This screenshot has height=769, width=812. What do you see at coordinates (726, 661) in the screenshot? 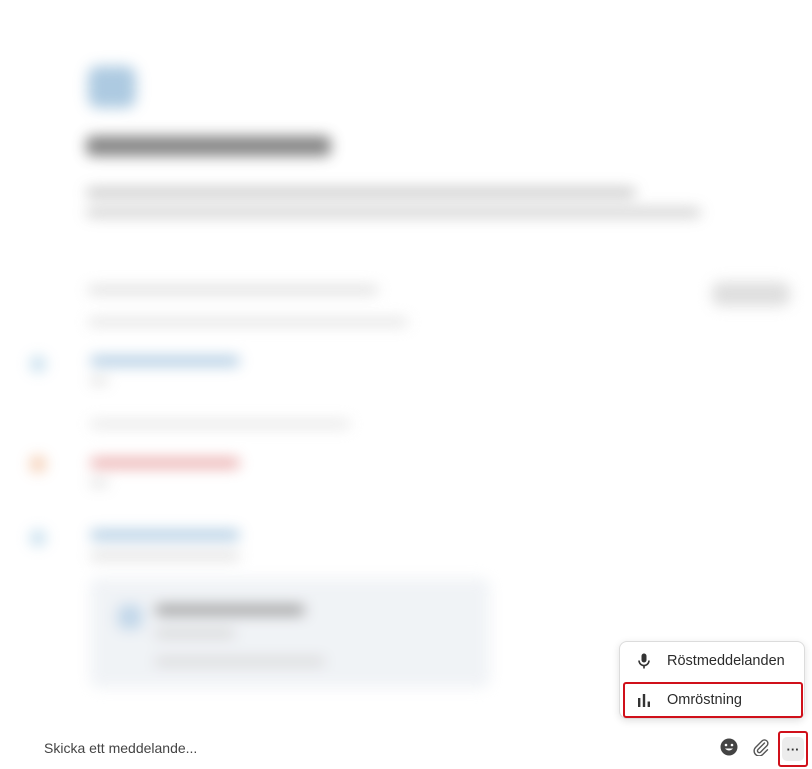
I see `menu-item-label: Röstmeddelanden` at bounding box center [726, 661].